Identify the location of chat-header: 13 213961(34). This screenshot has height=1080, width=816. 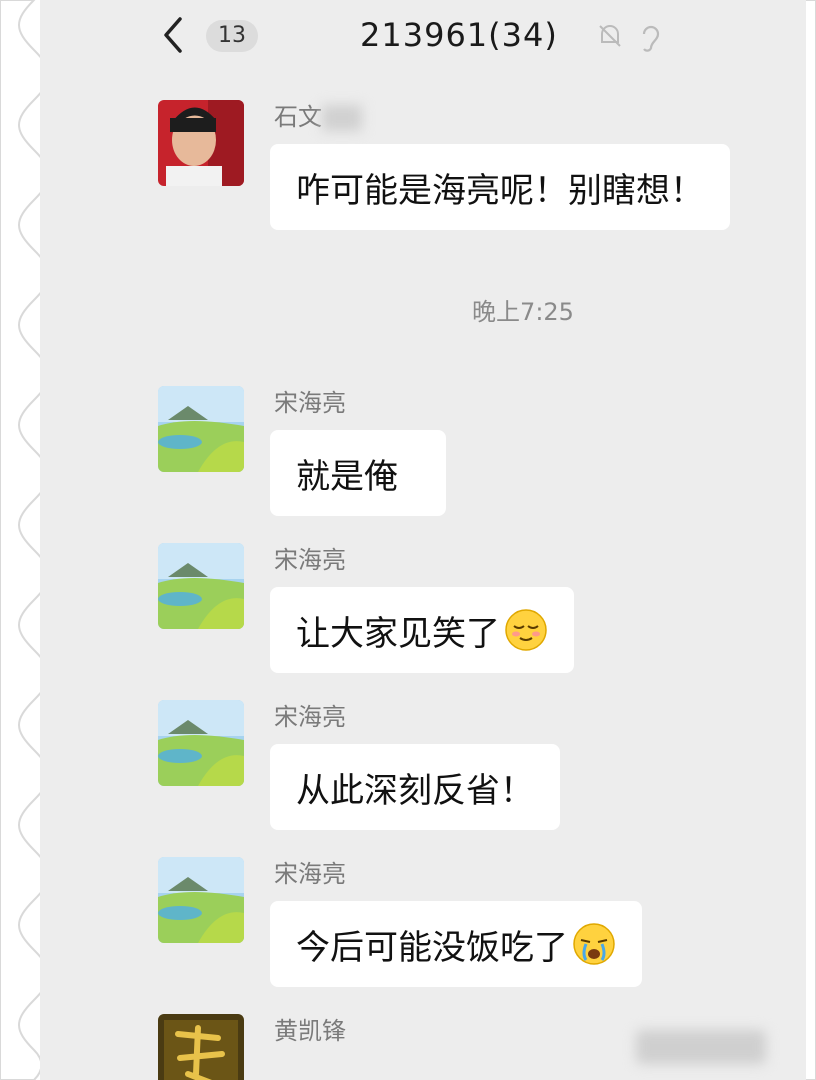
(423, 38).